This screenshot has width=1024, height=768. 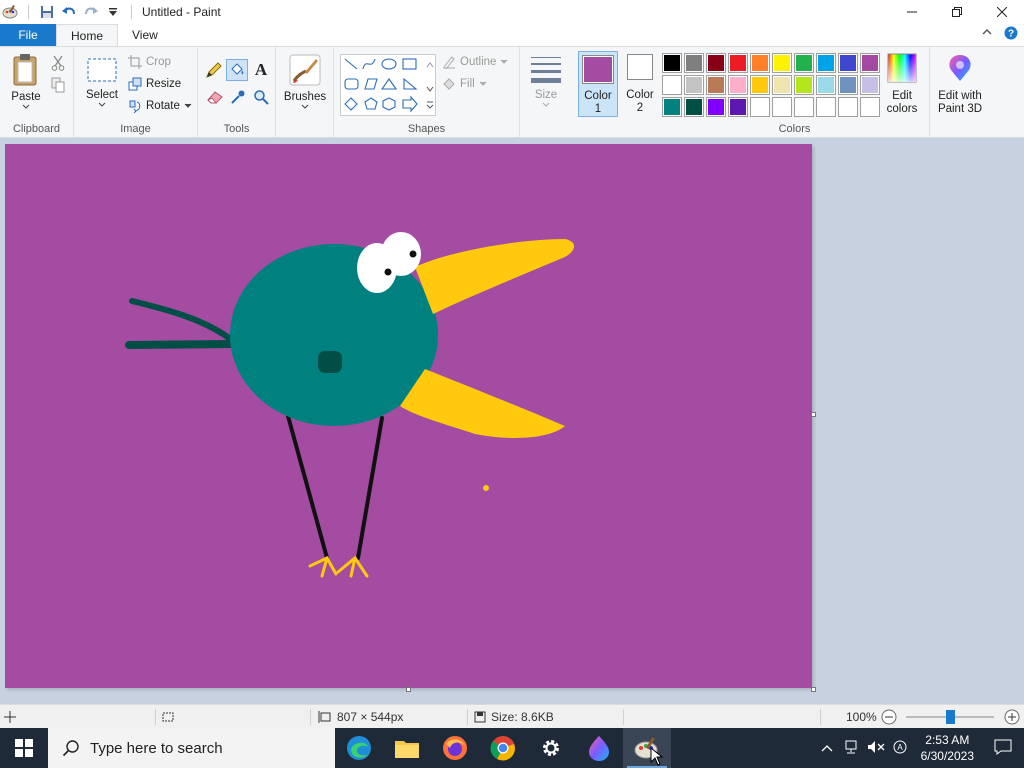 I want to click on taskbar-clock: 2:53 AM 6/30/2023, so click(x=947, y=748).